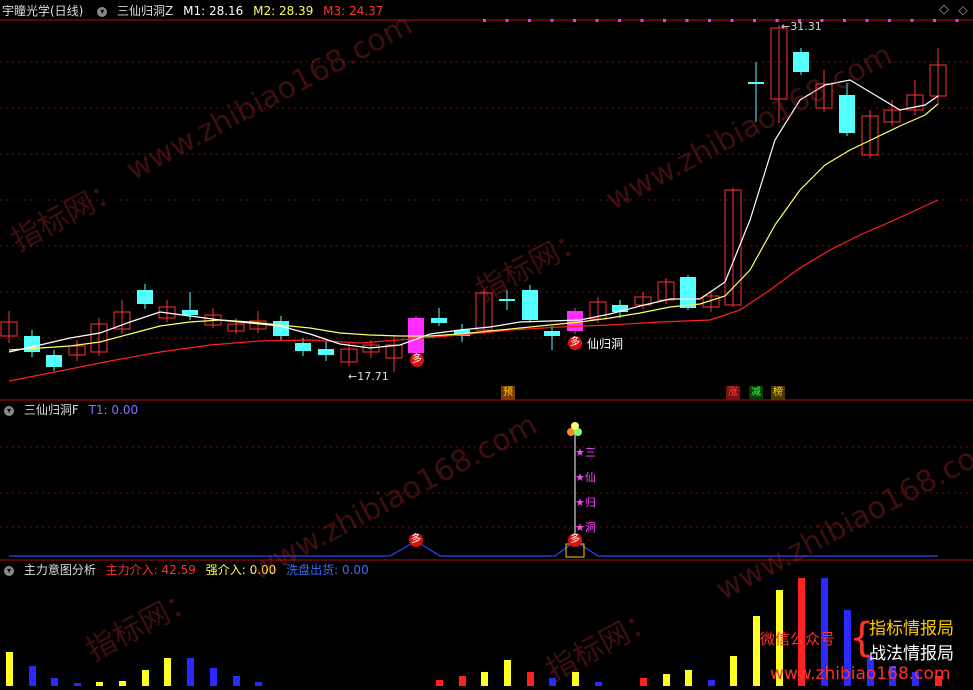 The width and height of the screenshot is (973, 690). I want to click on promo-brace-label: 微信公众号, so click(798, 639).